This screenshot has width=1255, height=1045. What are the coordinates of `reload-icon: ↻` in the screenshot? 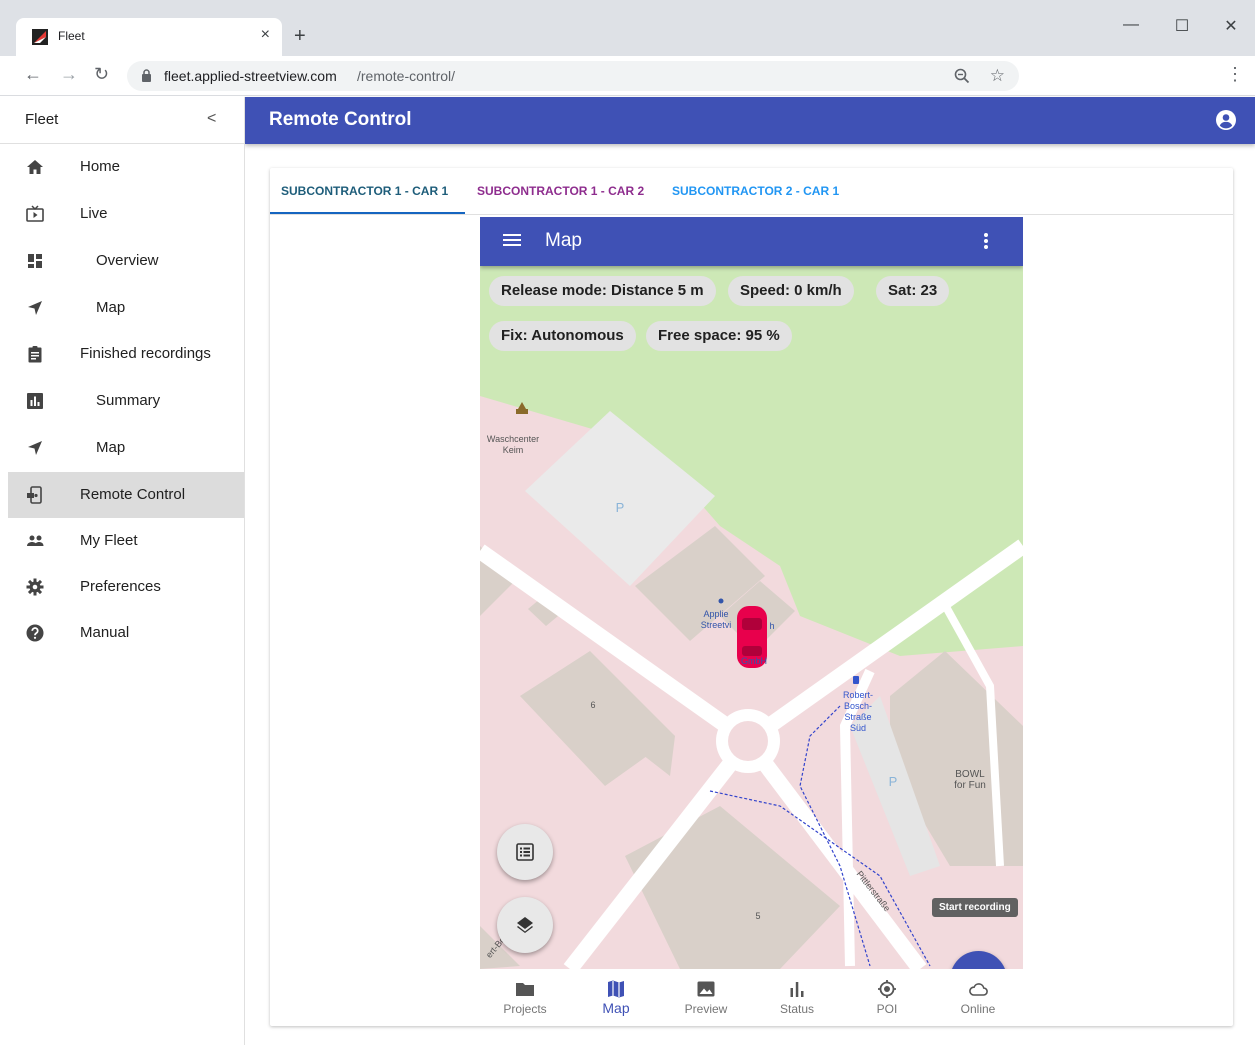 It's located at (101, 74).